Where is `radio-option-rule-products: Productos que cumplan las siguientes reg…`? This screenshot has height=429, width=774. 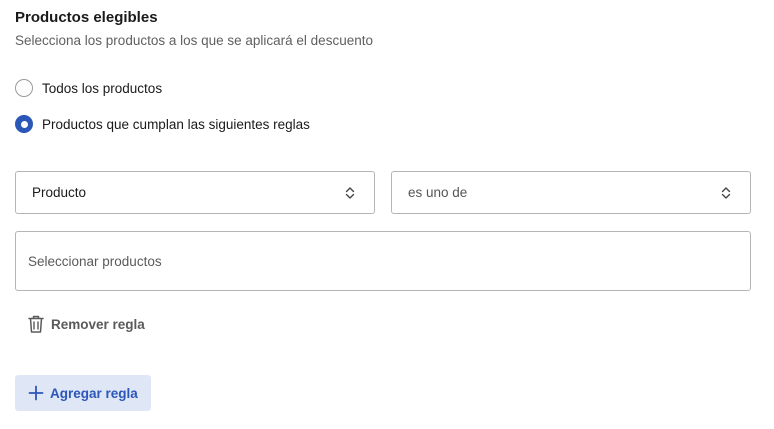 radio-option-rule-products: Productos que cumplan las siguientes reg… is located at coordinates (162, 124).